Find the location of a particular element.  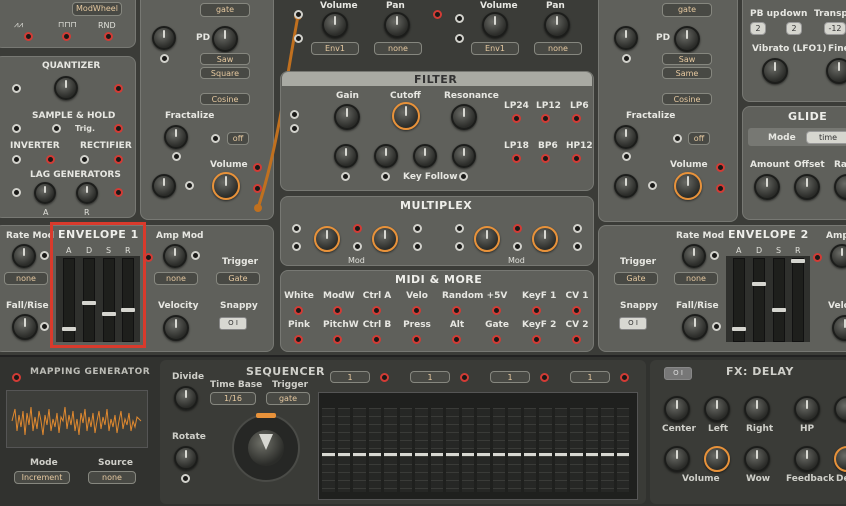

fx-wow-knob is located at coordinates (757, 459).